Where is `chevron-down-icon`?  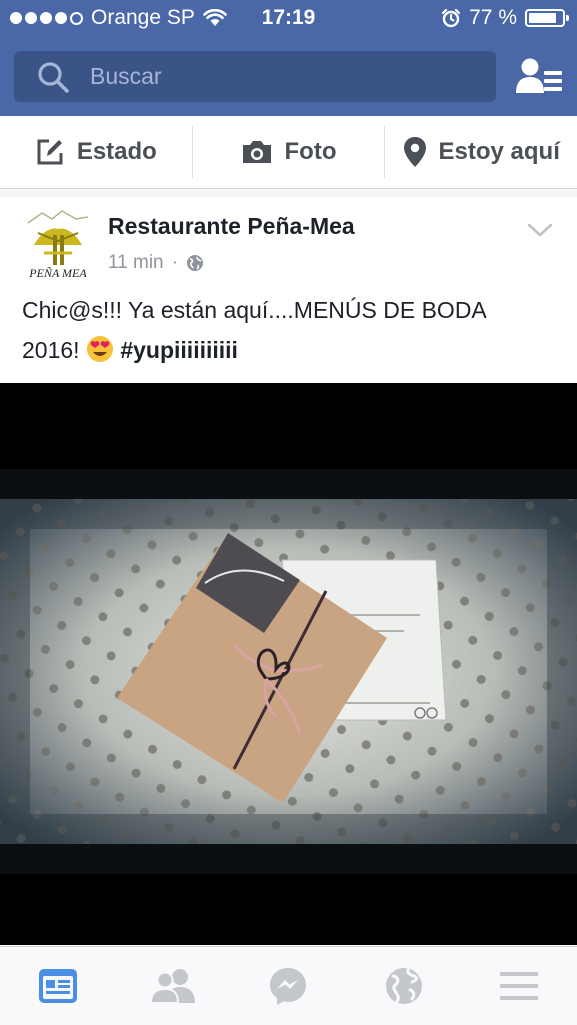 chevron-down-icon is located at coordinates (540, 230).